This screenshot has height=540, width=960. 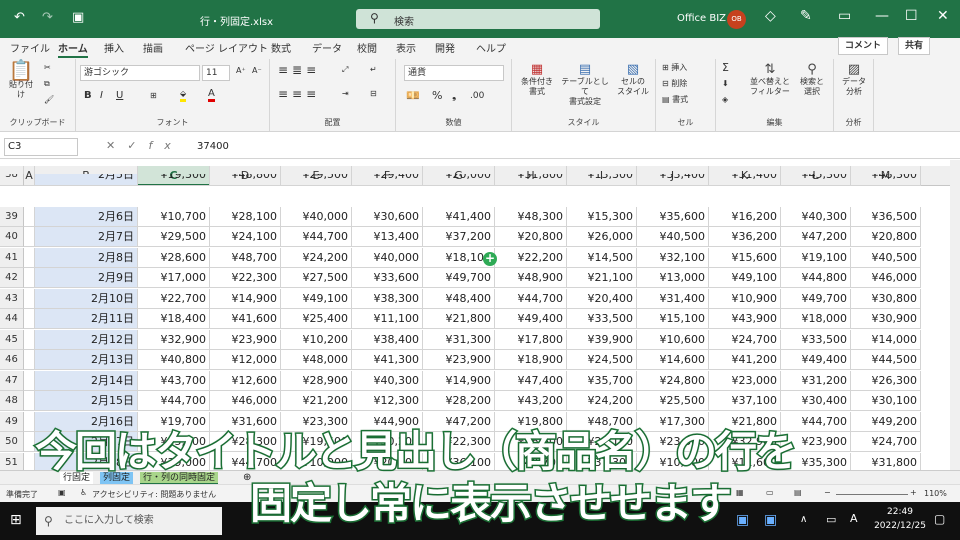 I want to click on value-cell: ¥48,800, so click(x=245, y=180).